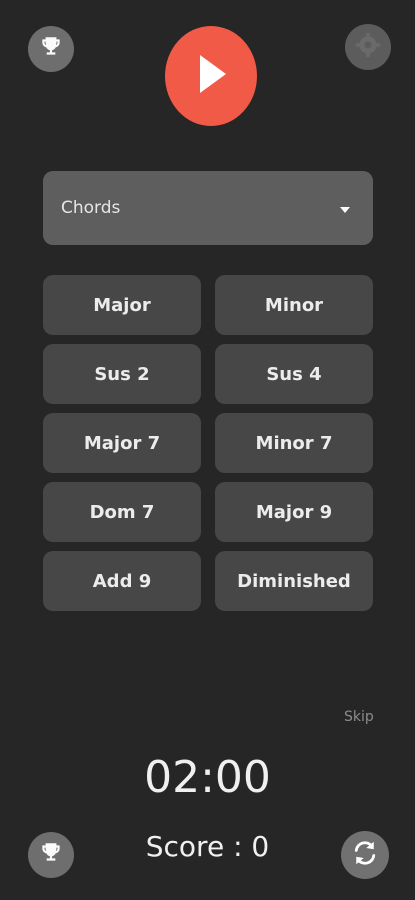  What do you see at coordinates (294, 512) in the screenshot?
I see `chord-option-major9: Major 9` at bounding box center [294, 512].